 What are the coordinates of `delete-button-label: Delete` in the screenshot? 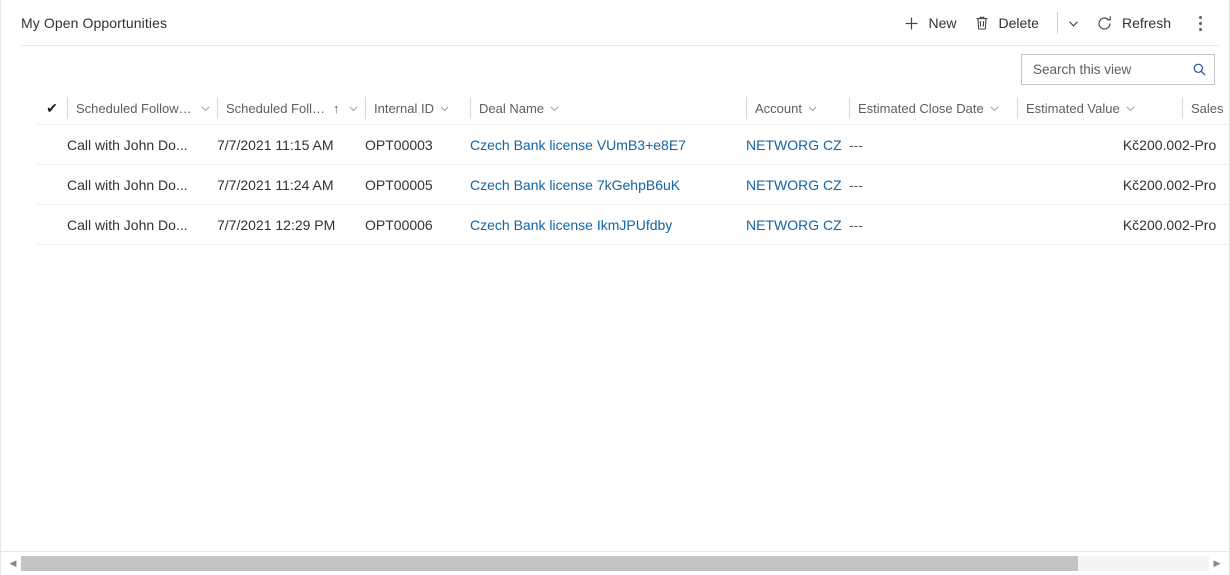 It's located at (1018, 23).